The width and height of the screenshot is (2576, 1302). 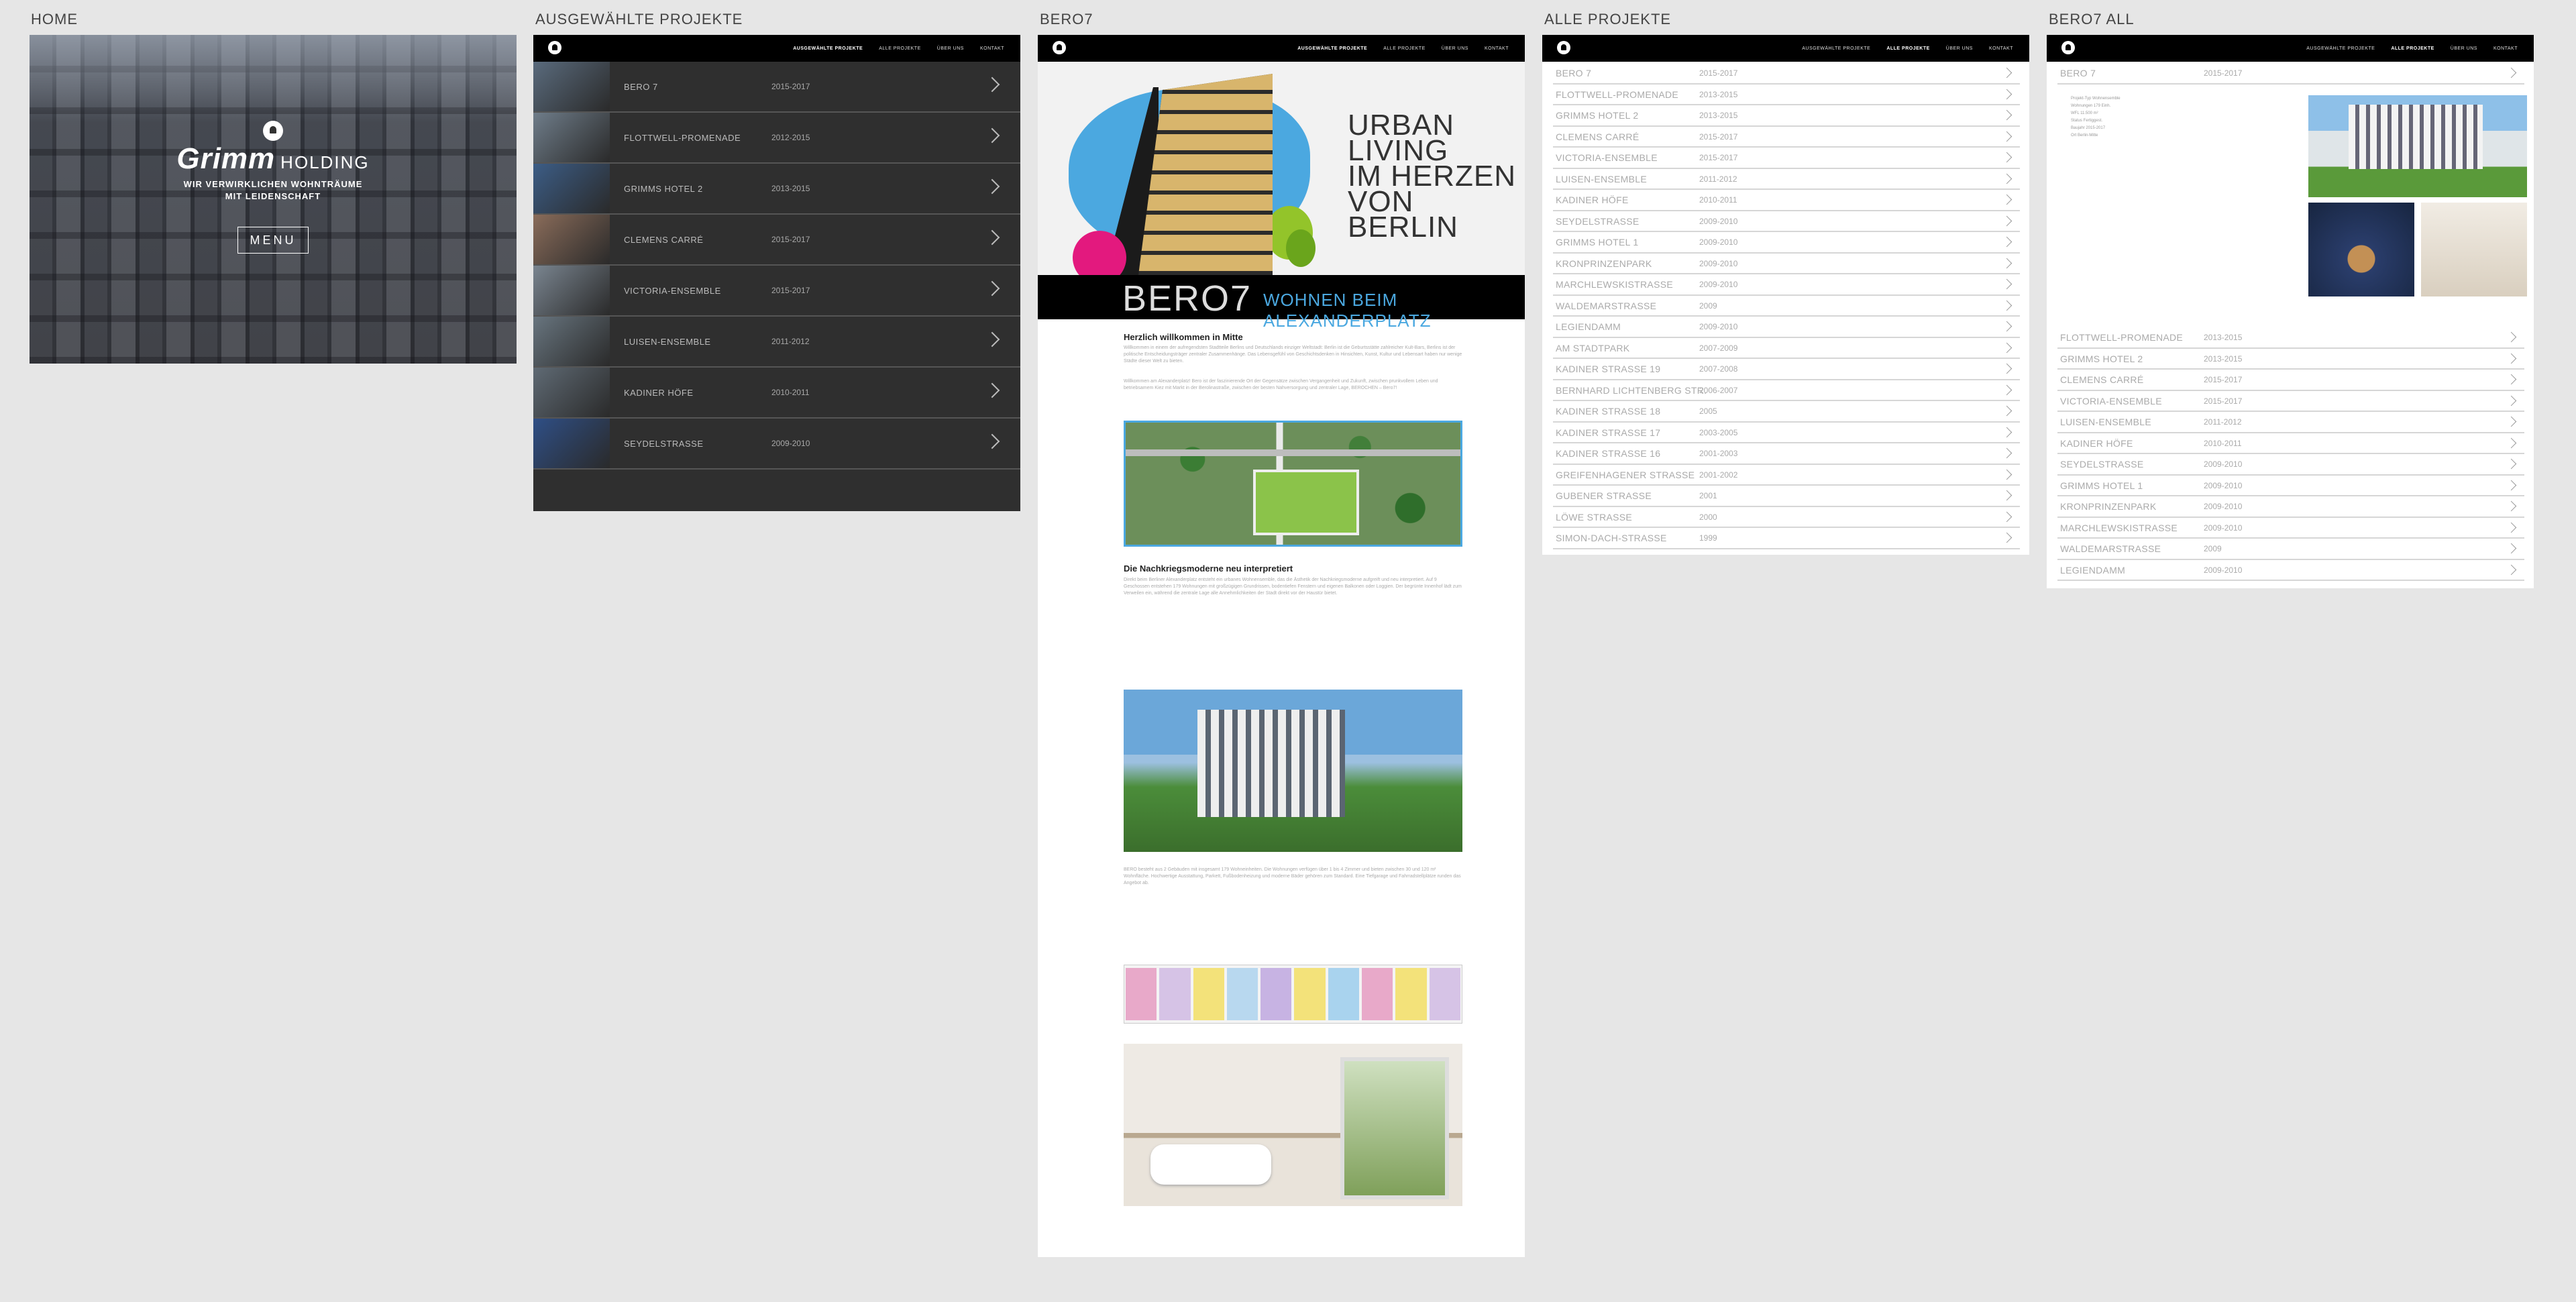 I want to click on featured-project-row: KADINER HÖFE 2010-2011, so click(x=776, y=393).